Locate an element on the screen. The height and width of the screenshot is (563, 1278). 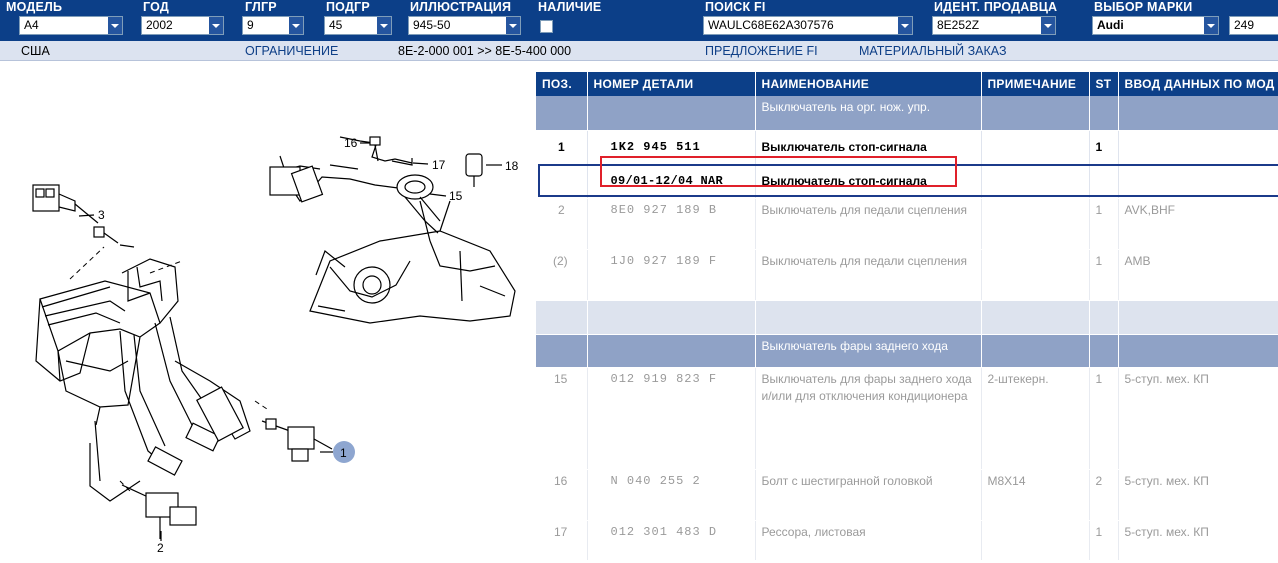
main-group-select: 9 is located at coordinates (273, 25).